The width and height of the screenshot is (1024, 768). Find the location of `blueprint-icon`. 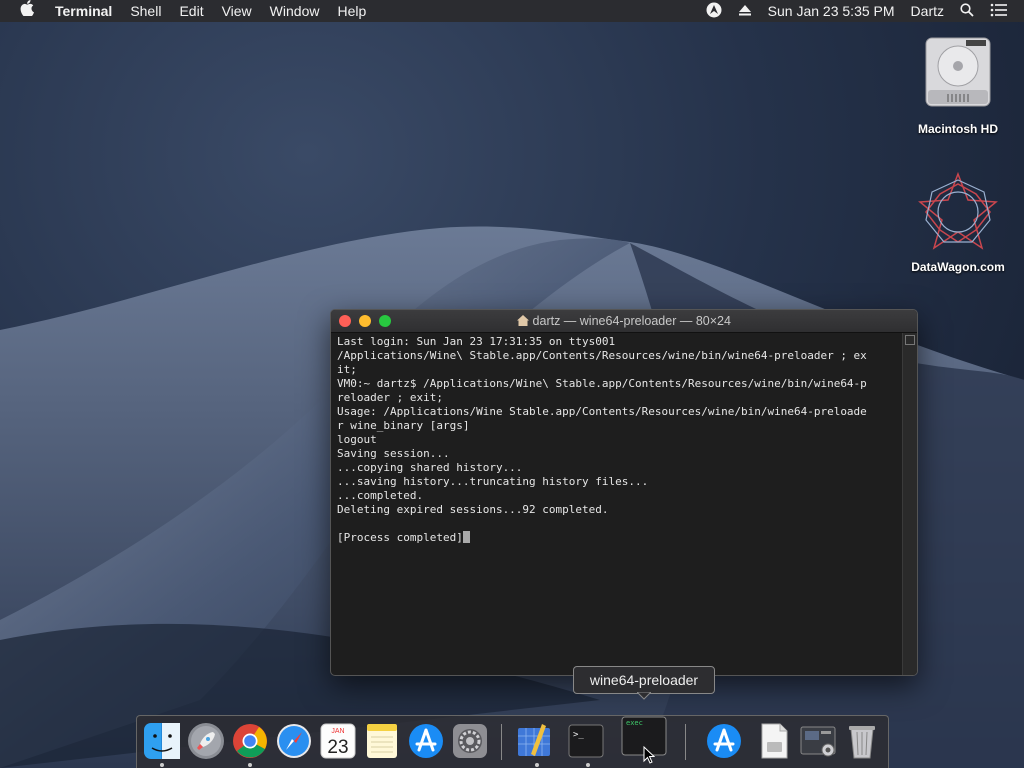

blueprint-icon is located at coordinates (534, 740).